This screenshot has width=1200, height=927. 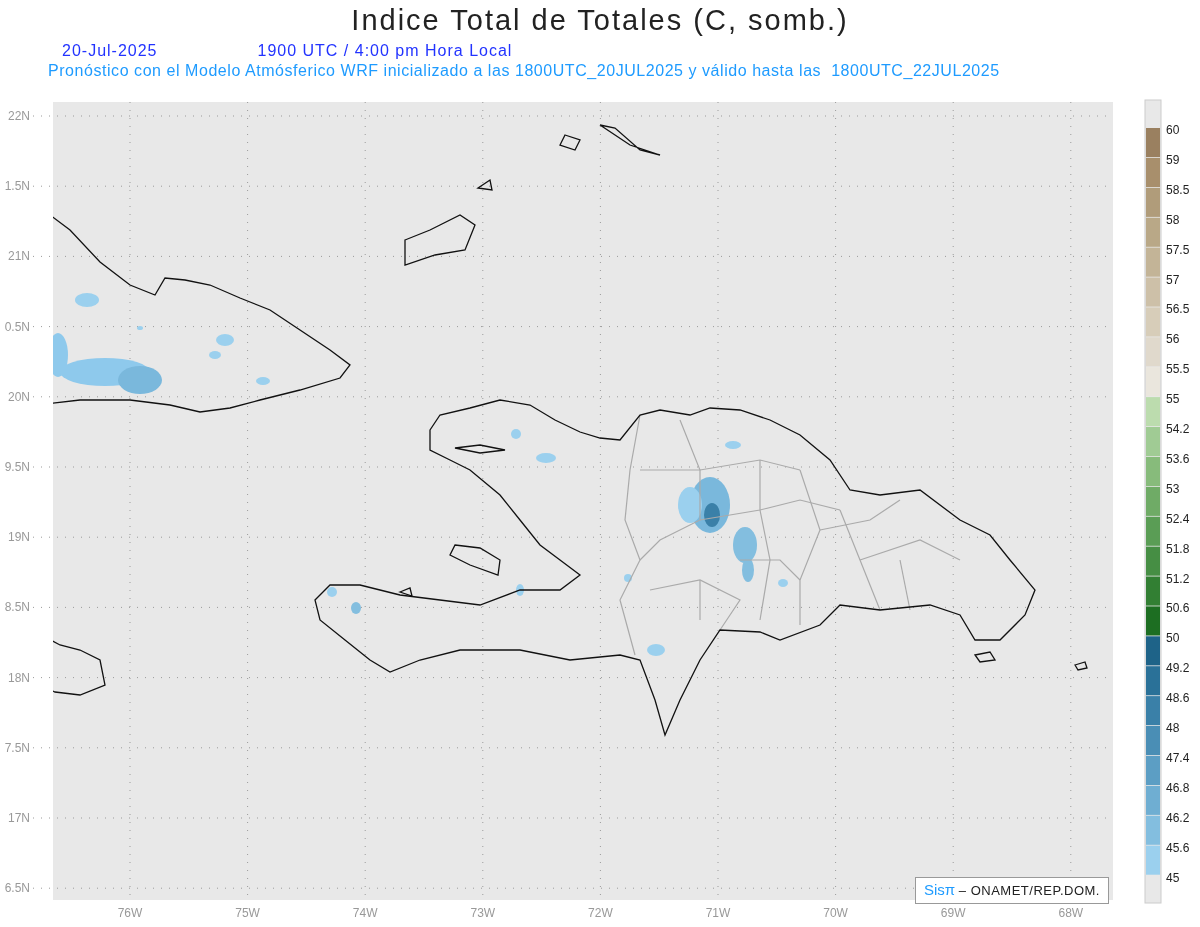 I want to click on longitude-label: 75W, so click(x=247, y=913).